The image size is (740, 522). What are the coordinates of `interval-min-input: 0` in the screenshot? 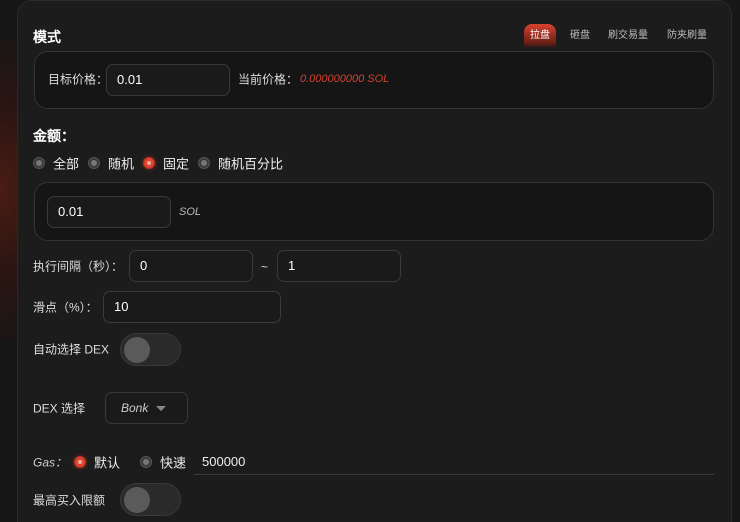 It's located at (191, 266).